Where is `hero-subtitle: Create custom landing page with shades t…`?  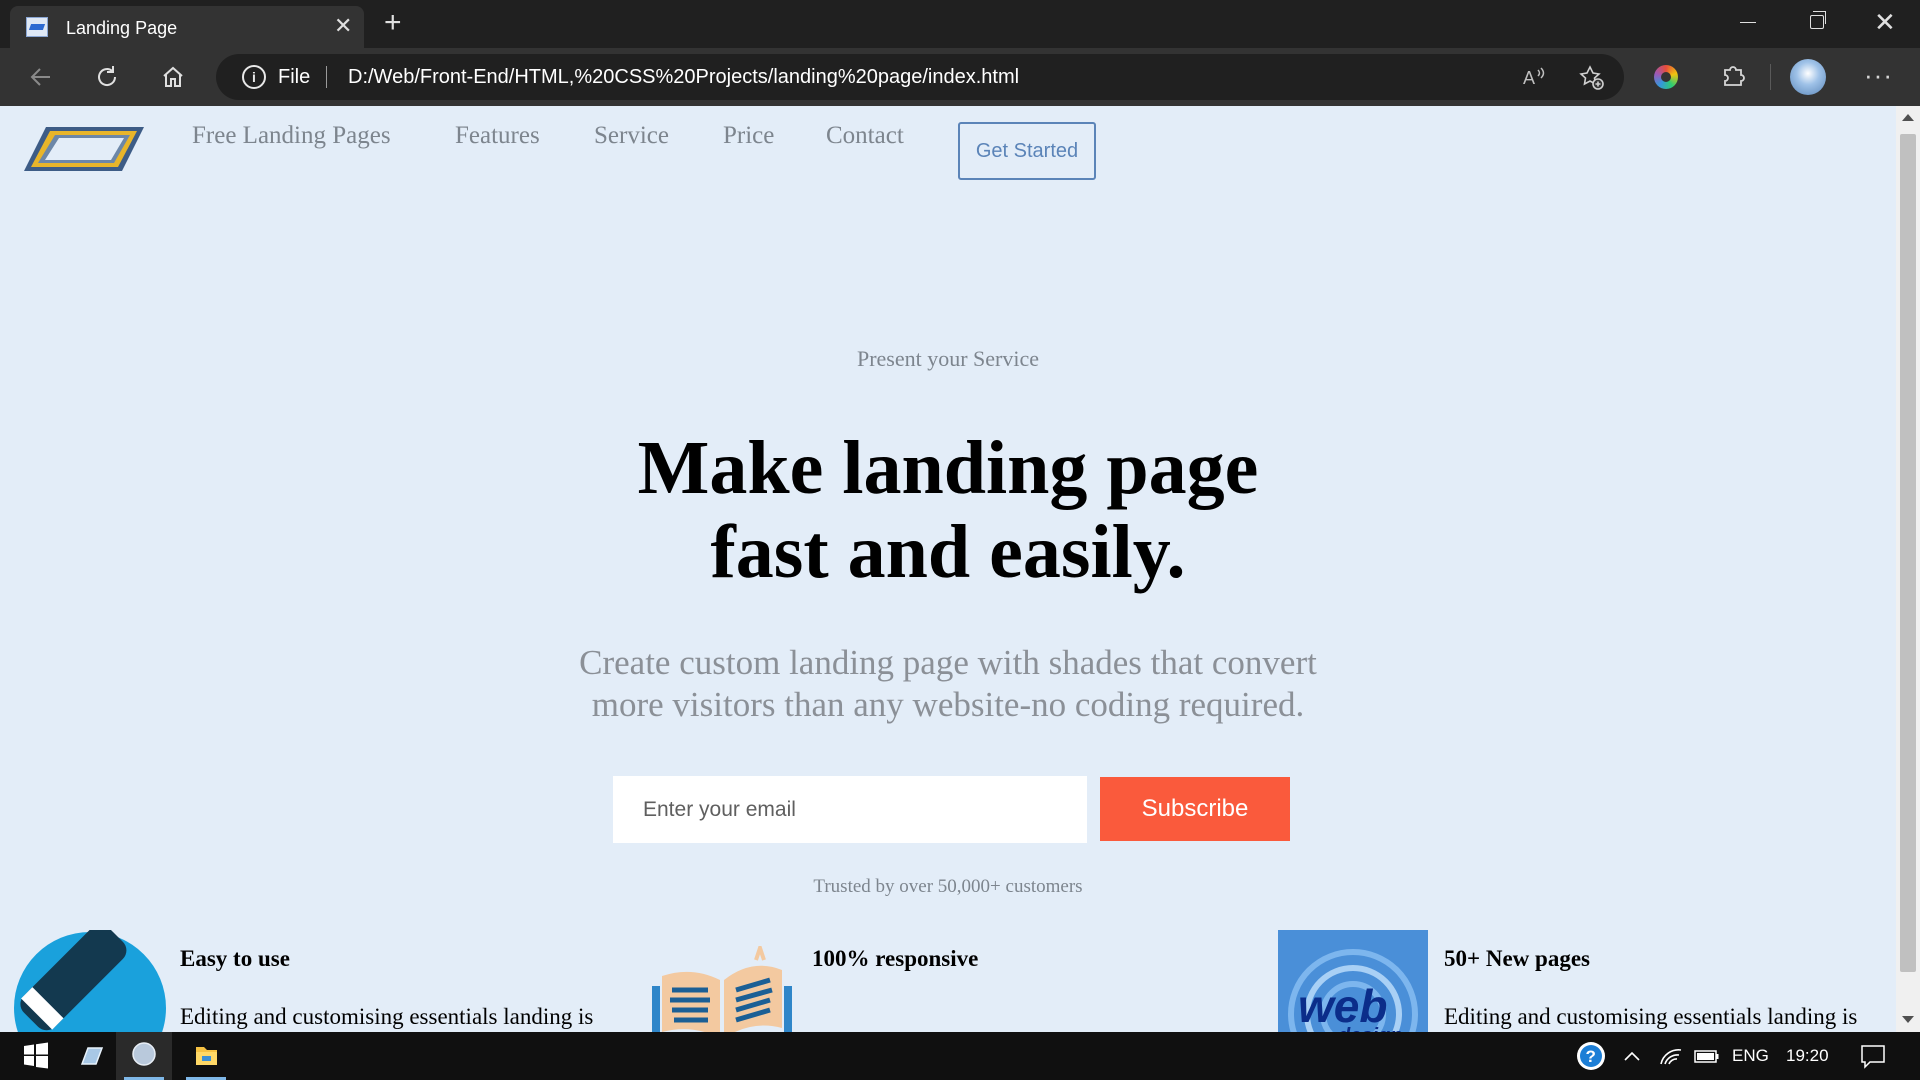
hero-subtitle: Create custom landing page with shades t… is located at coordinates (948, 684).